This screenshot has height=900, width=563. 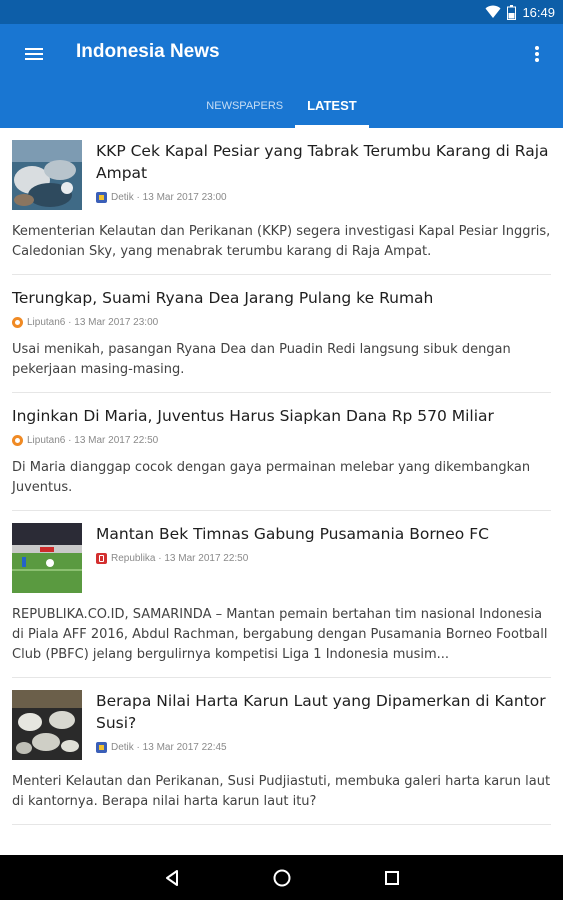 What do you see at coordinates (172, 878) in the screenshot?
I see `back-icon` at bounding box center [172, 878].